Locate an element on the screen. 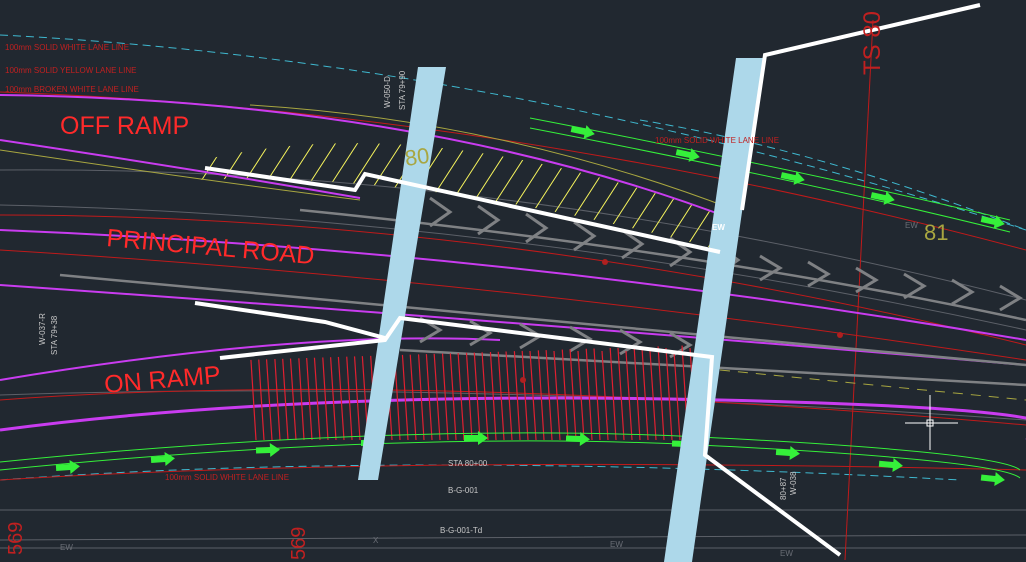 This screenshot has height=562, width=1026. station-569-bottom: 569 is located at coordinates (299, 543).